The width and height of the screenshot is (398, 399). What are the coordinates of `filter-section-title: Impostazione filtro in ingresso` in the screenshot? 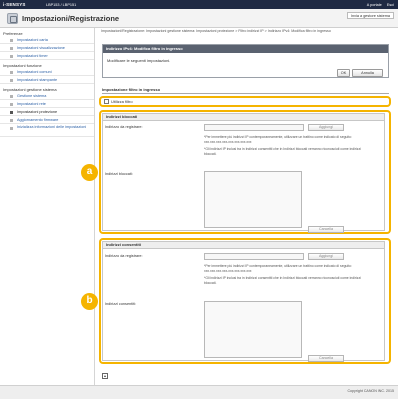 It's located at (245, 90).